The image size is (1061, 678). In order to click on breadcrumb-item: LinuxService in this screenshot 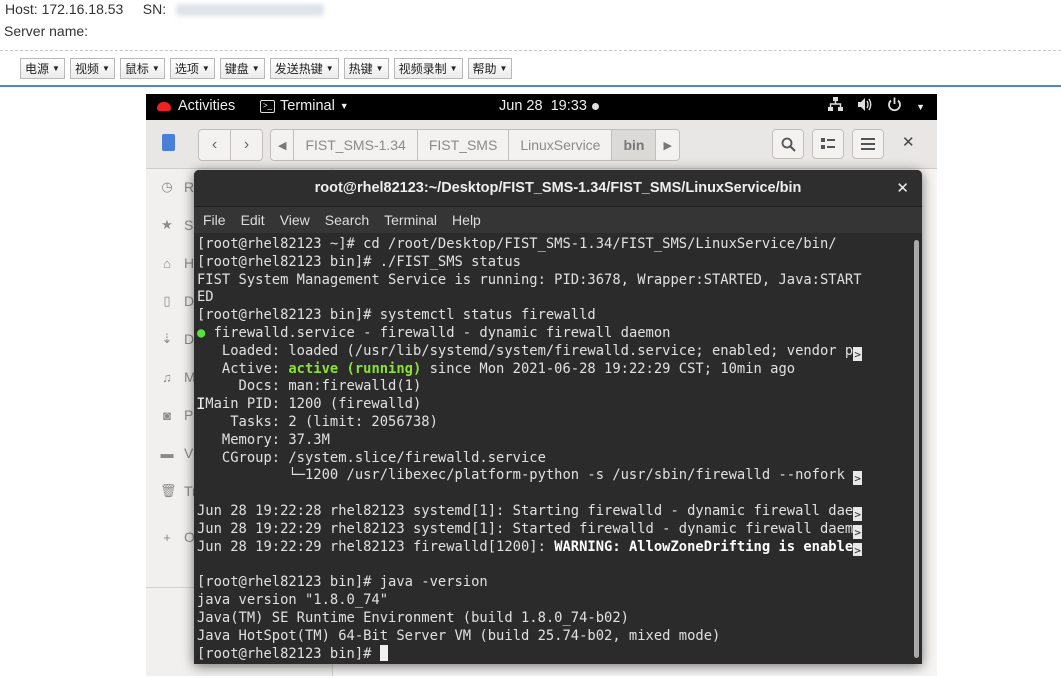, I will do `click(561, 145)`.